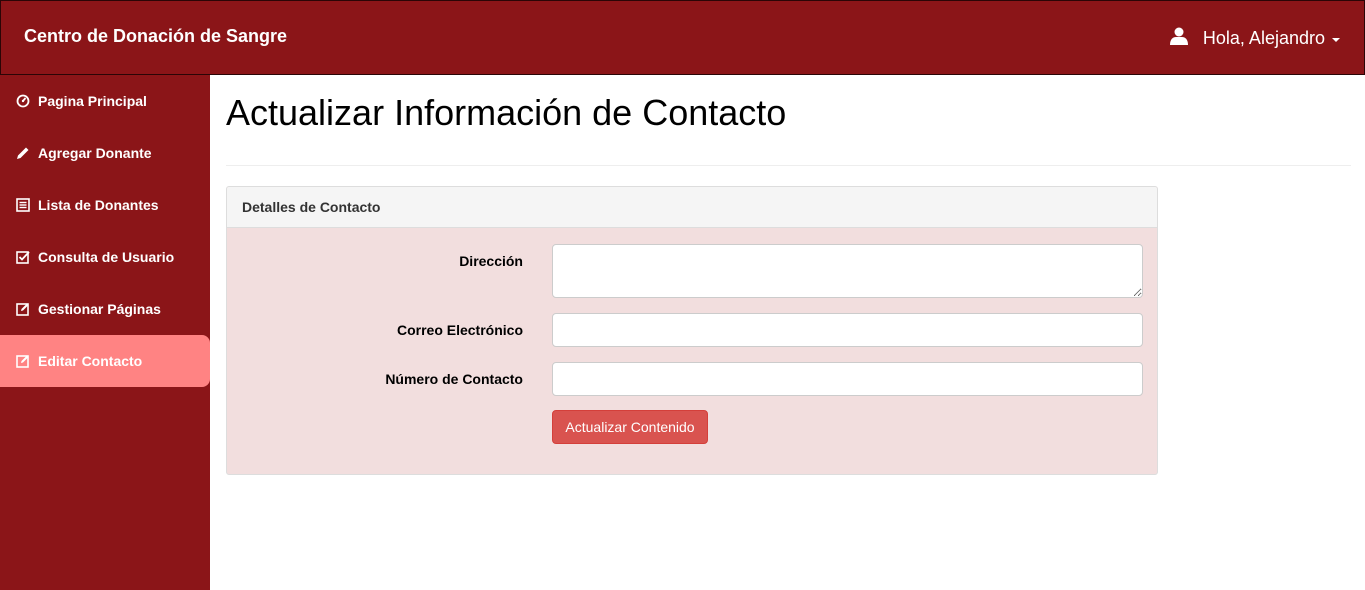  Describe the element at coordinates (155, 36) in the screenshot. I see `brand-title: Centro de Donación de Sangre` at that location.